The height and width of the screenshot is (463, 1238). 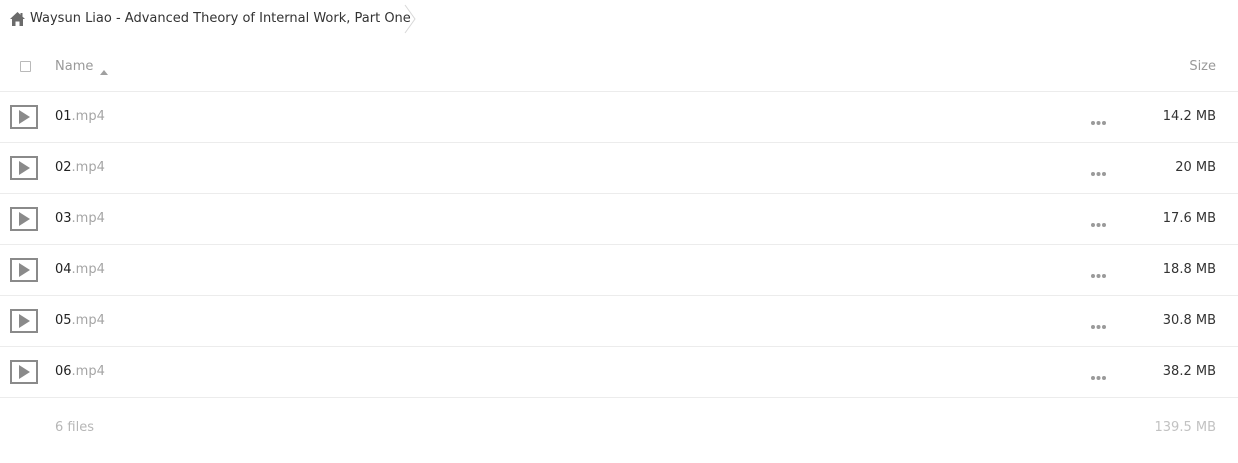 What do you see at coordinates (619, 270) in the screenshot?
I see `file-row: 04.mp4 18.8 MB` at bounding box center [619, 270].